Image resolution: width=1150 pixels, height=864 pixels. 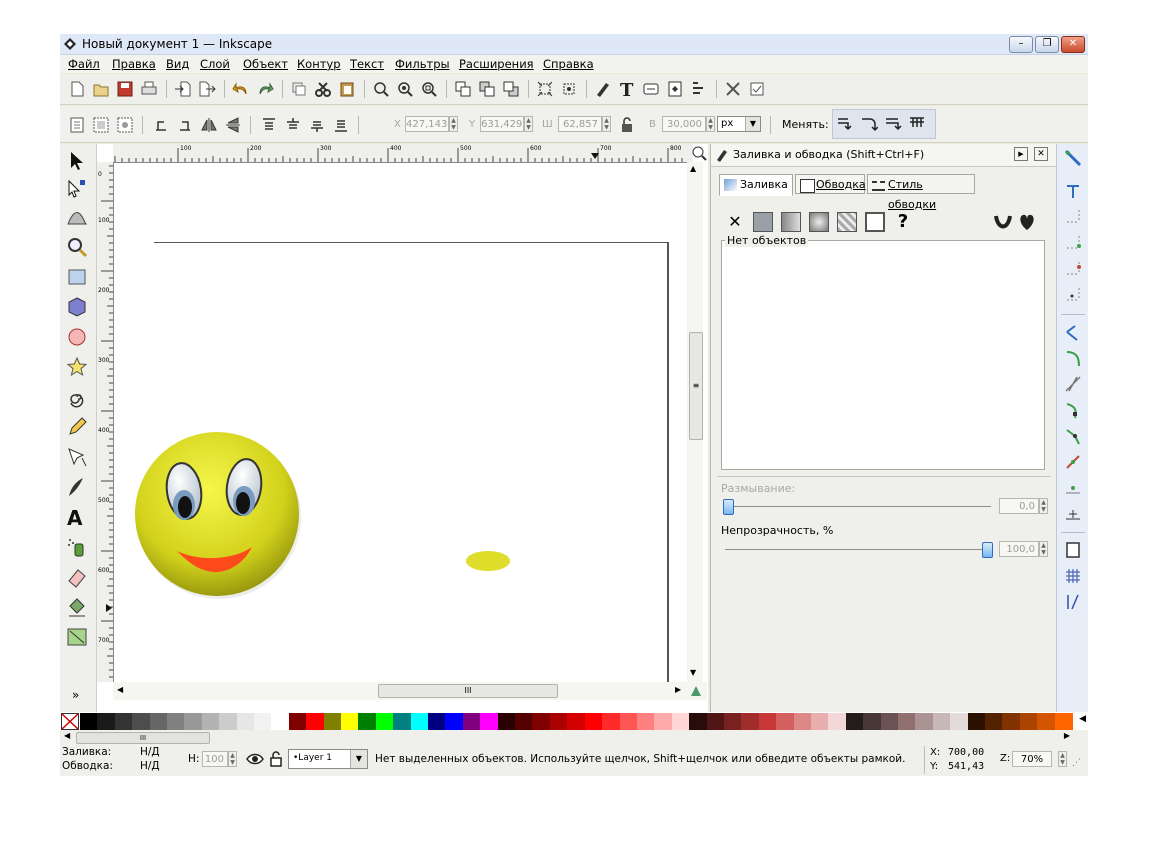 What do you see at coordinates (651, 89) in the screenshot?
I see `xml-editor-icon` at bounding box center [651, 89].